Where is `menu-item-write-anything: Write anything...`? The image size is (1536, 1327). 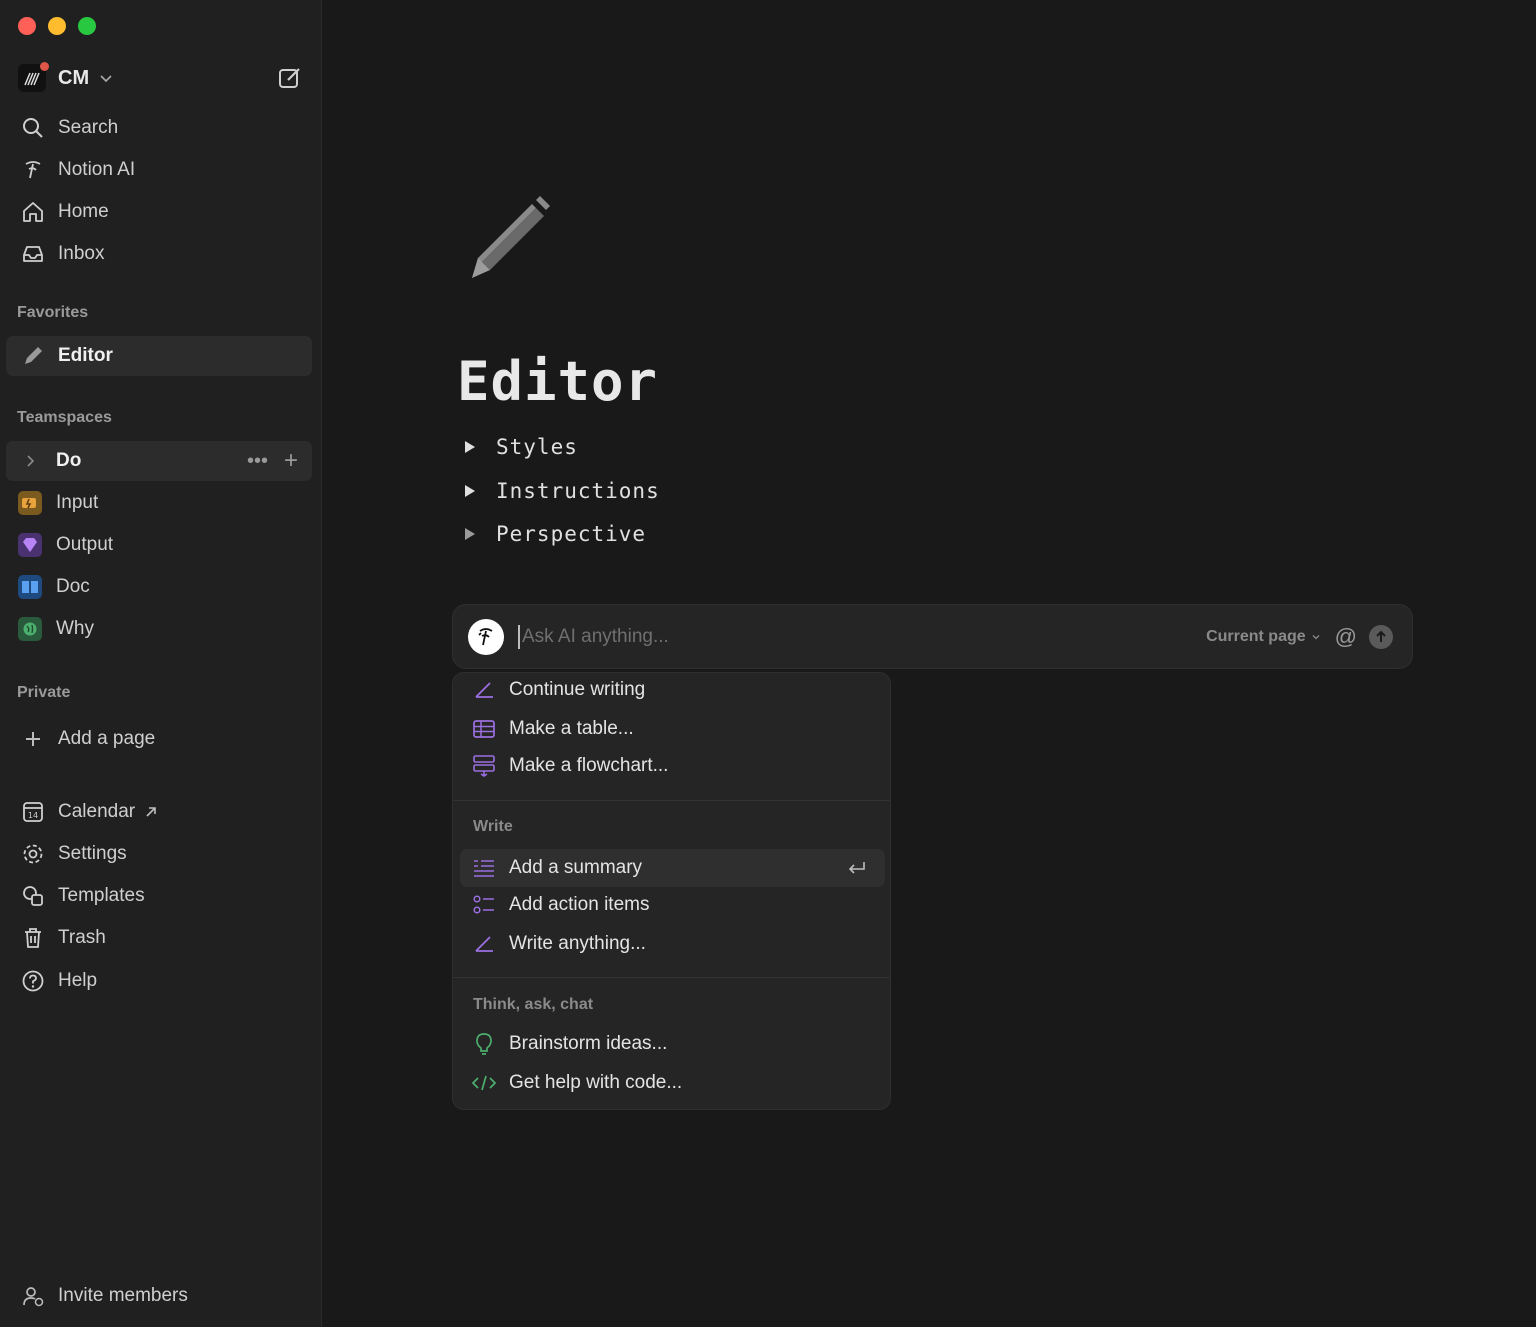 menu-item-write-anything: Write anything... is located at coordinates (672, 944).